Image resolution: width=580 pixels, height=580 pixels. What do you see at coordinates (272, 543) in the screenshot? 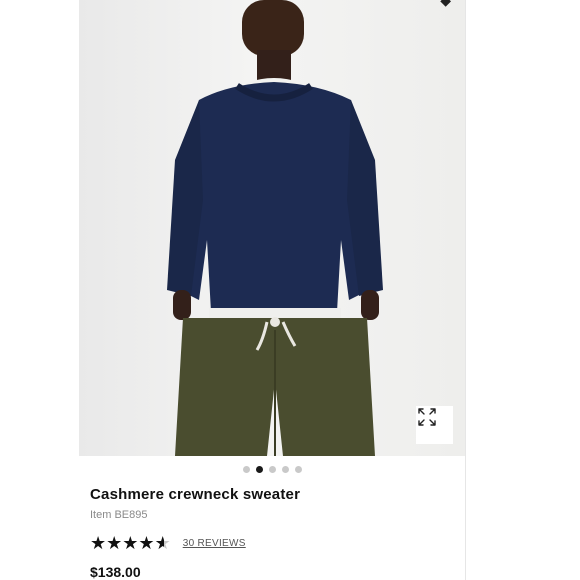
I see `rating-row: ★ ★ ★ ★ ★ 30 REVIEWS` at bounding box center [272, 543].